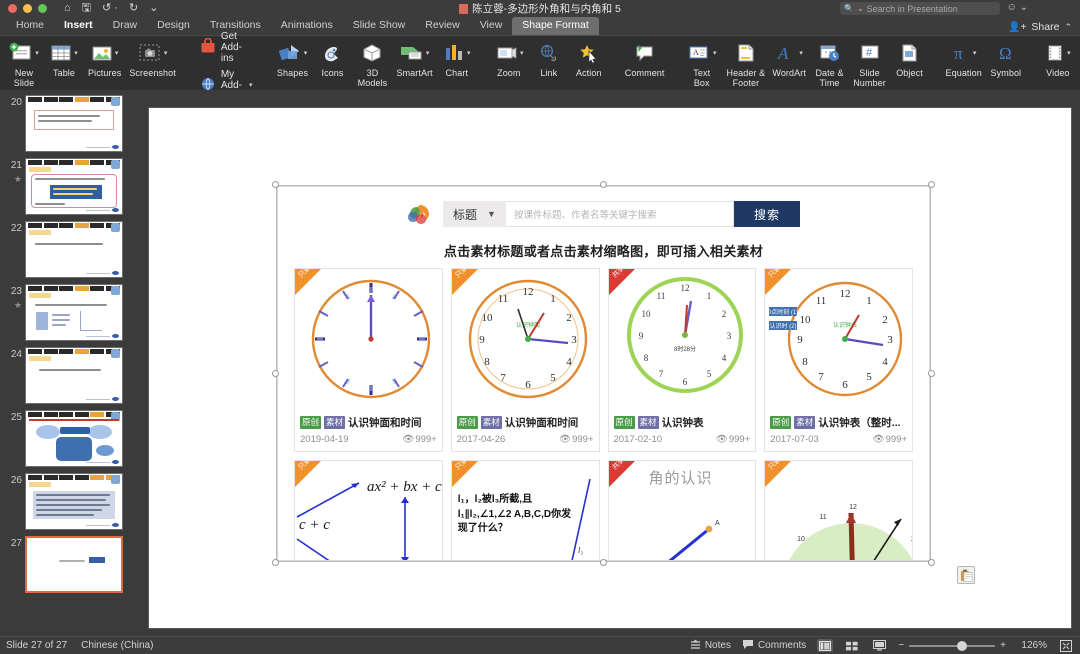 Image resolution: width=1080 pixels, height=654 pixels. Describe the element at coordinates (860, 8) in the screenshot. I see `search-dropdown-icon: ⌄` at that location.